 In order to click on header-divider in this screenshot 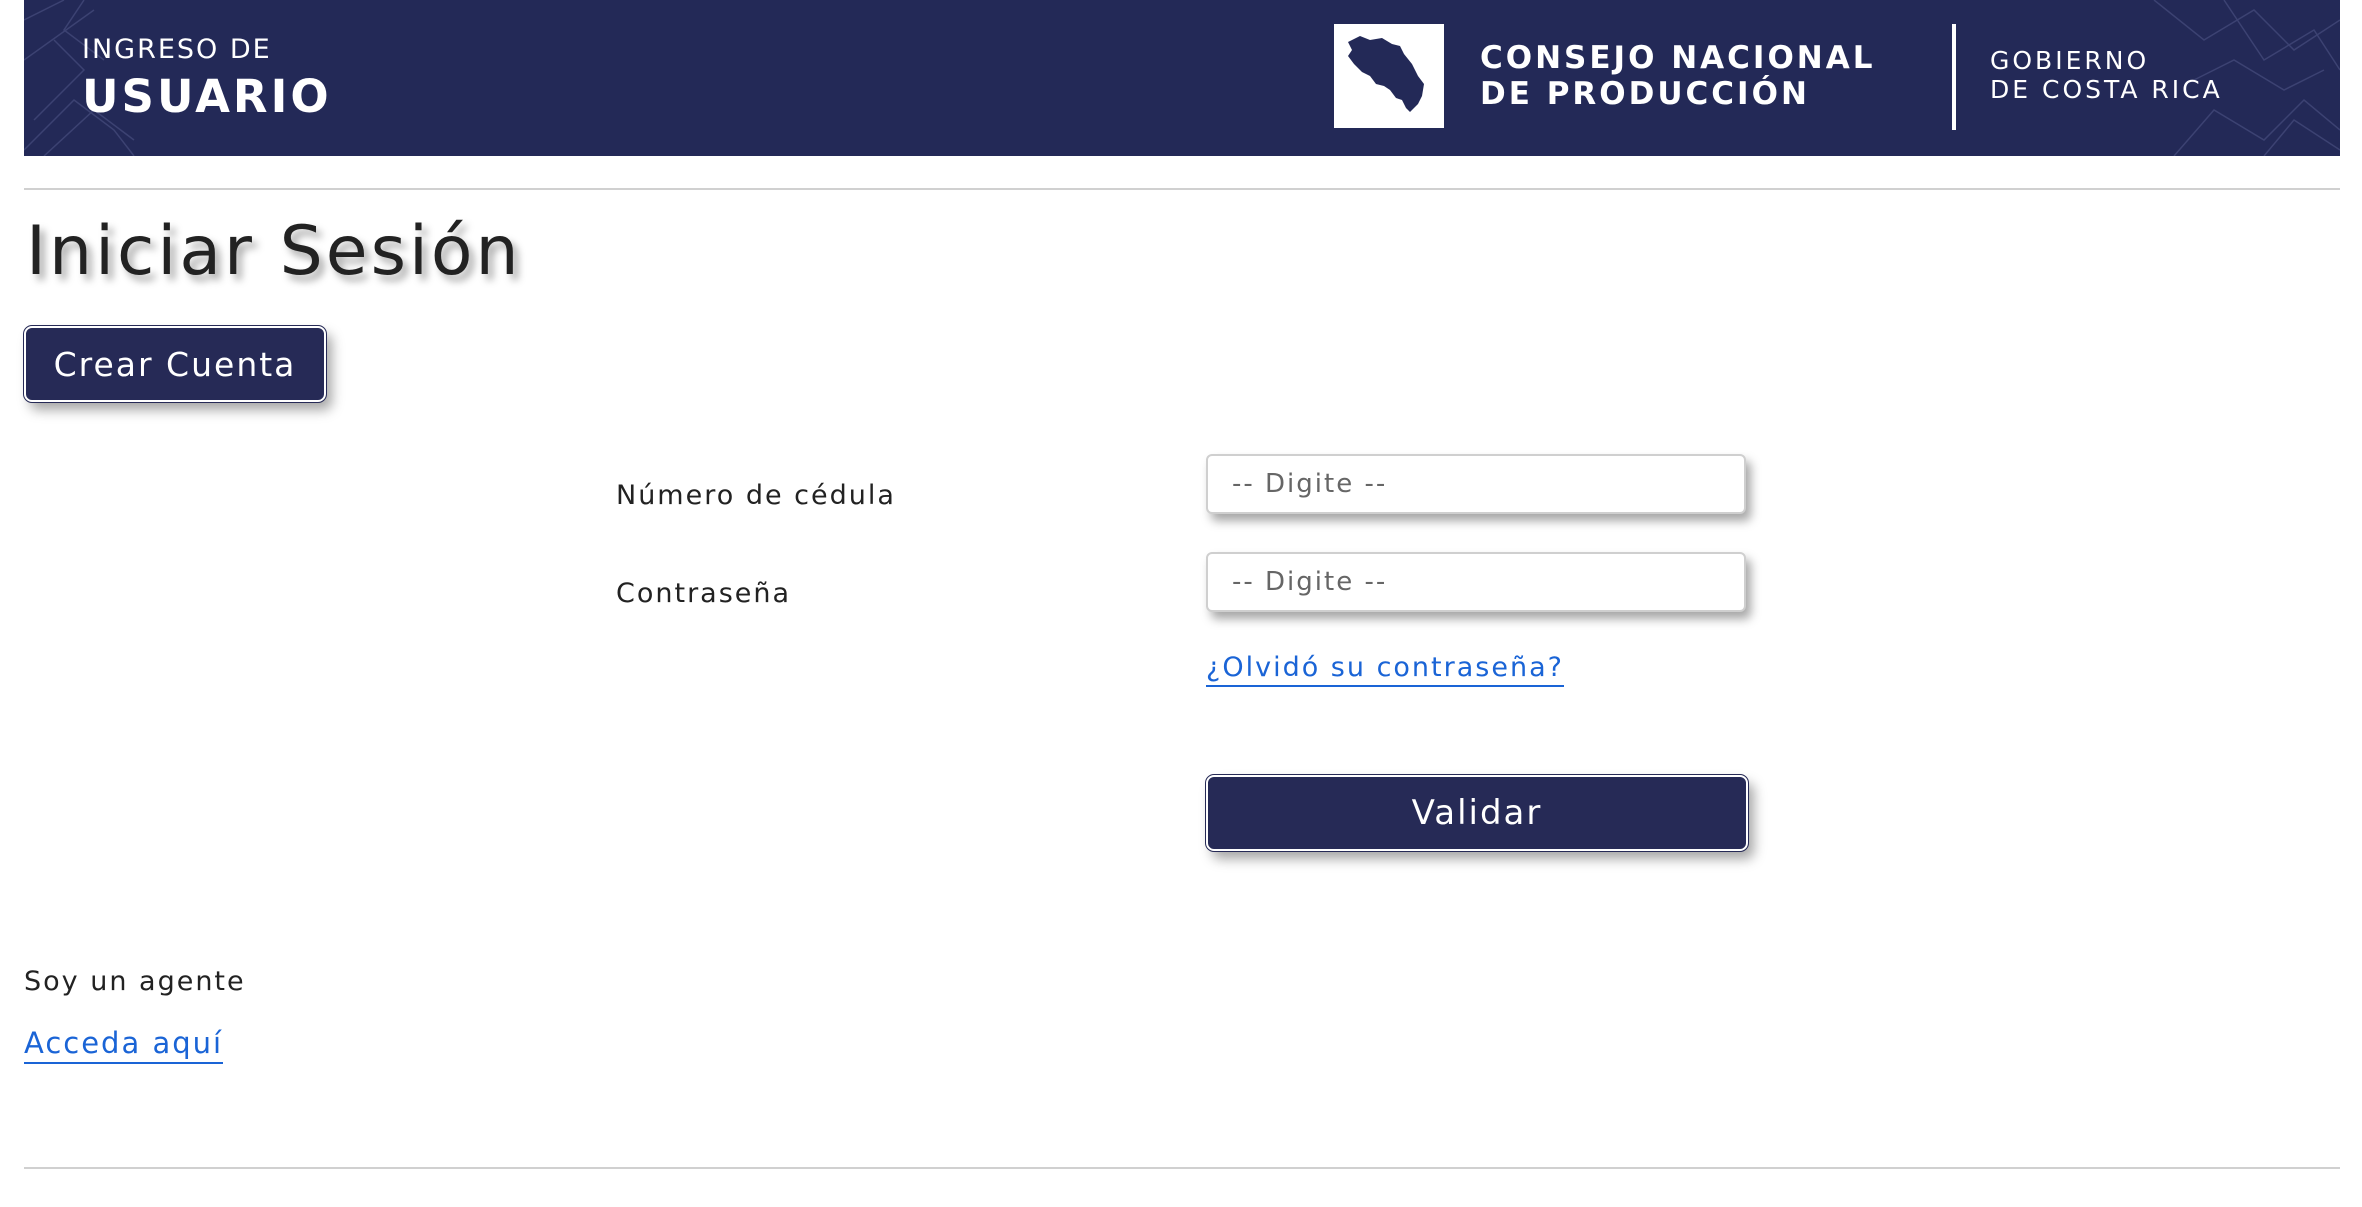, I will do `click(1954, 77)`.